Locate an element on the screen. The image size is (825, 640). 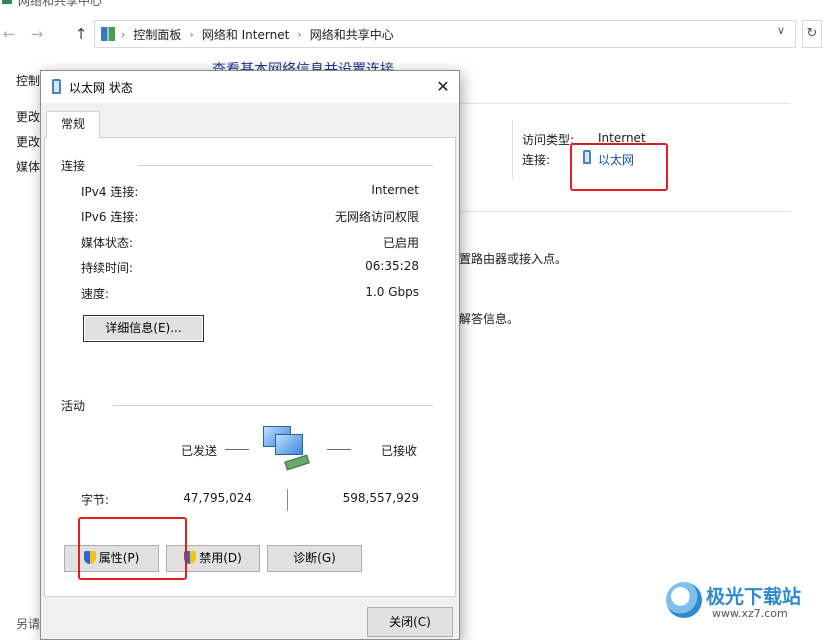
monitor-shape is located at coordinates (289, 444).